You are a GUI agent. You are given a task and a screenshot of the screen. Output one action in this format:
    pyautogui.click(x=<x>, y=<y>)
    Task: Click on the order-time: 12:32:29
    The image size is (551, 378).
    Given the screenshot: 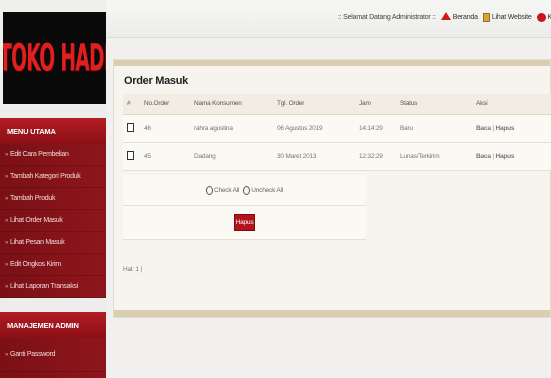 What is the action you would take?
    pyautogui.click(x=375, y=156)
    